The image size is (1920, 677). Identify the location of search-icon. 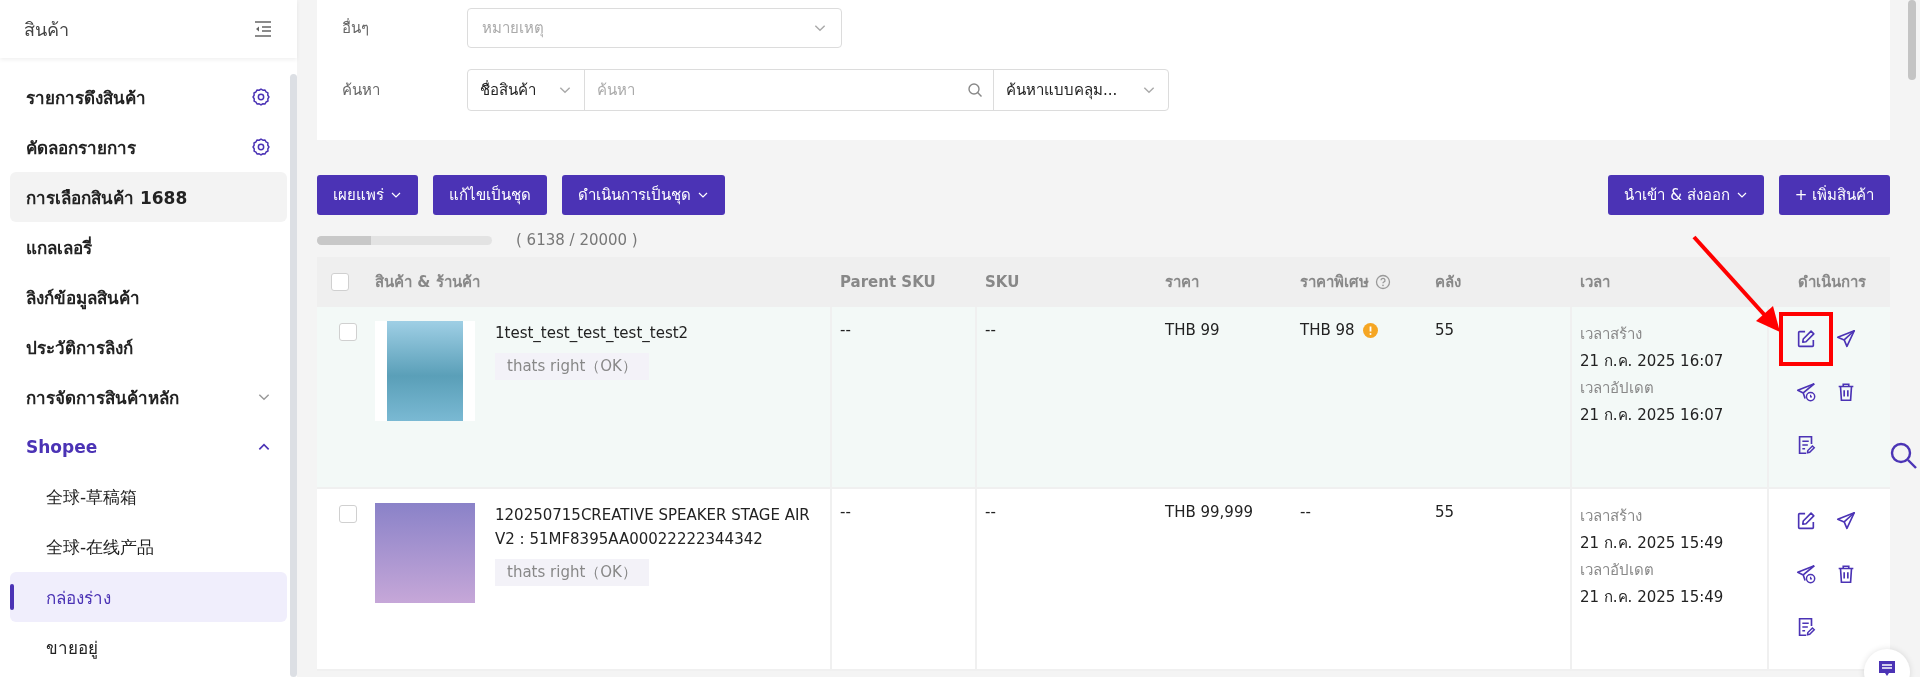
(975, 90).